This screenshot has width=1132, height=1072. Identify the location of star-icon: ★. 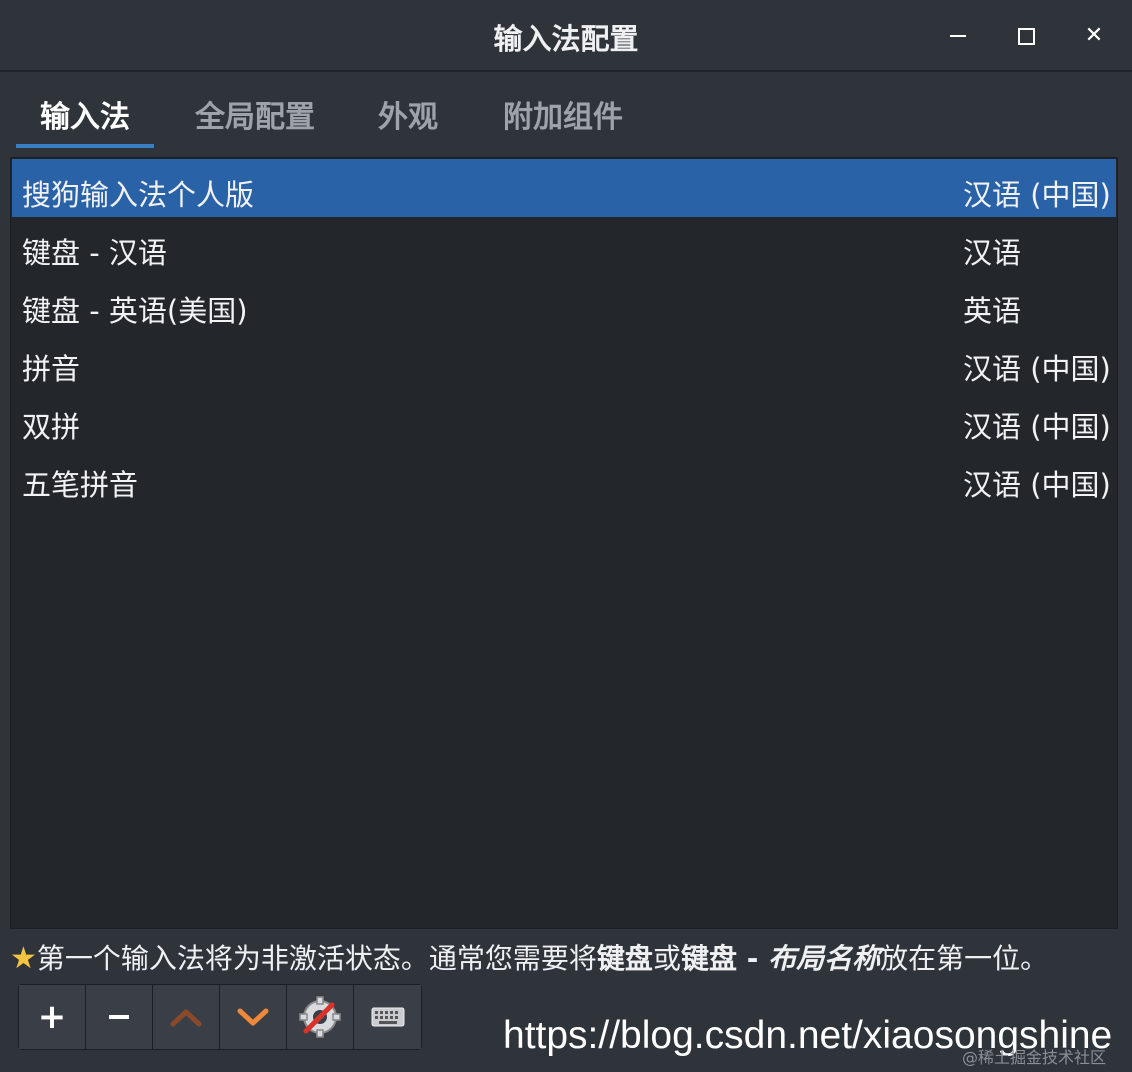
(23, 958).